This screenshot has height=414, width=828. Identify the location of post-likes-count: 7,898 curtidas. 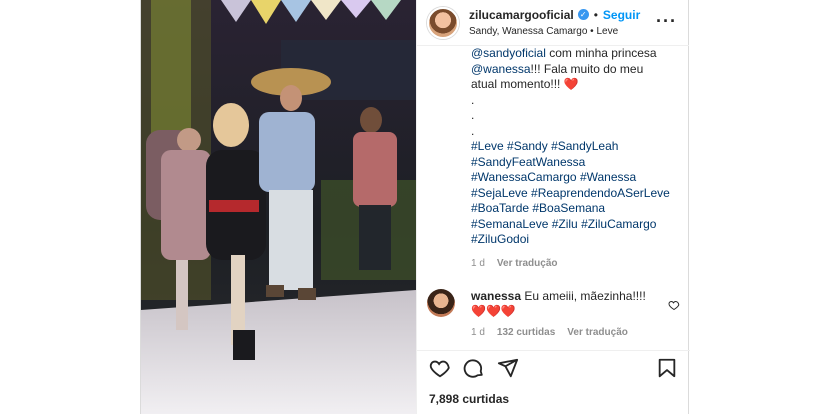
(469, 399).